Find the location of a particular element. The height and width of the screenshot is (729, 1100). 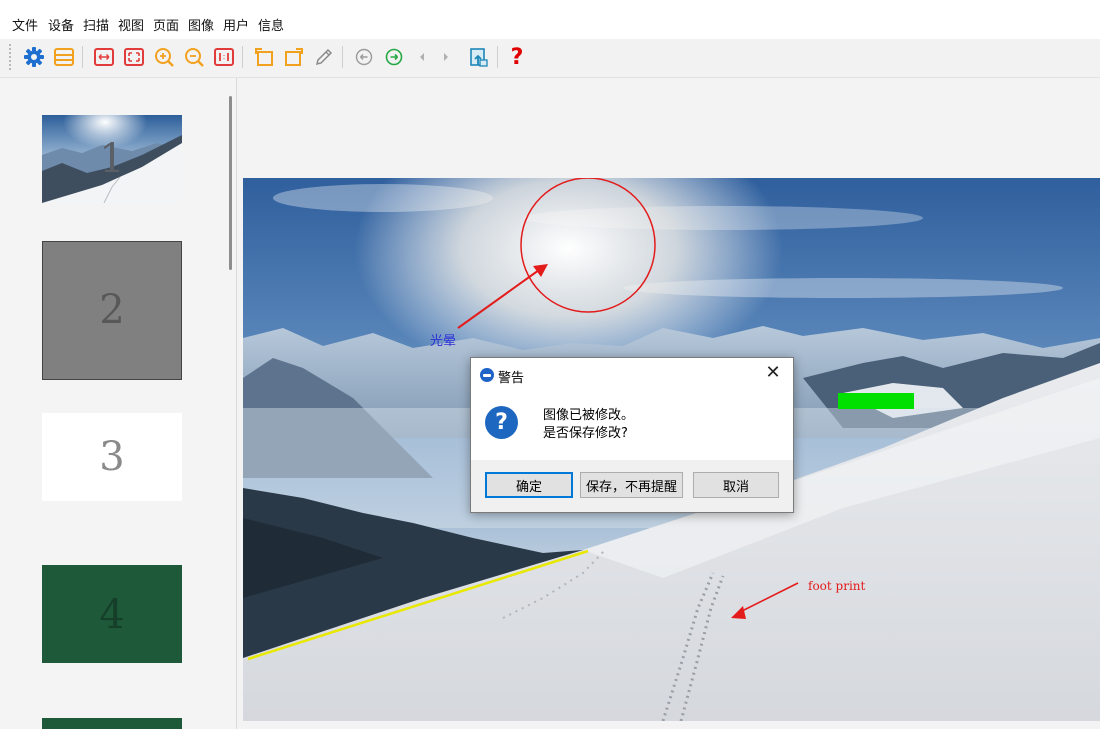

fit-window-icon is located at coordinates (134, 57).